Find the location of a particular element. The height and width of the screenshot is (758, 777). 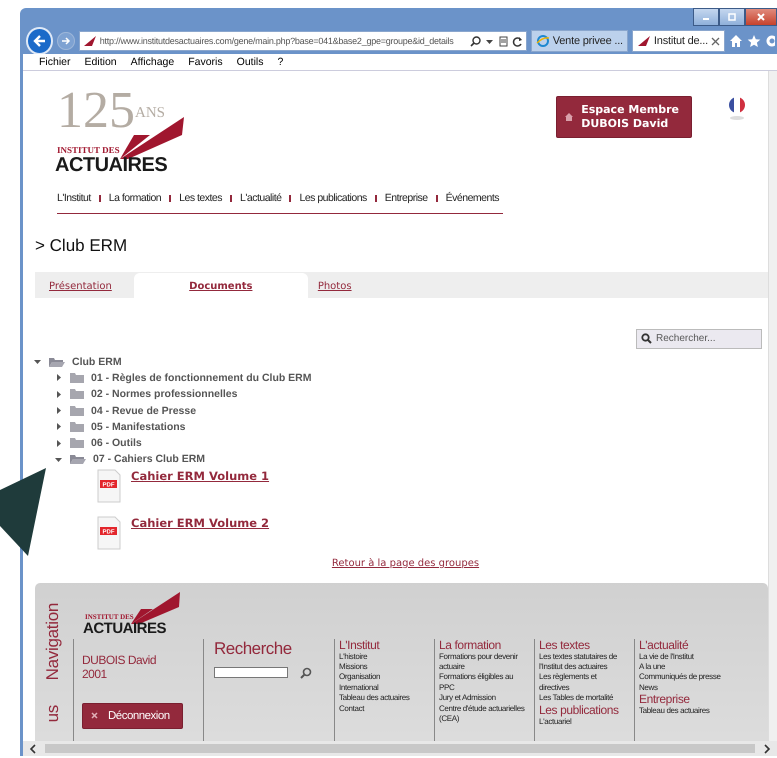

scroll-left-icon is located at coordinates (33, 749).